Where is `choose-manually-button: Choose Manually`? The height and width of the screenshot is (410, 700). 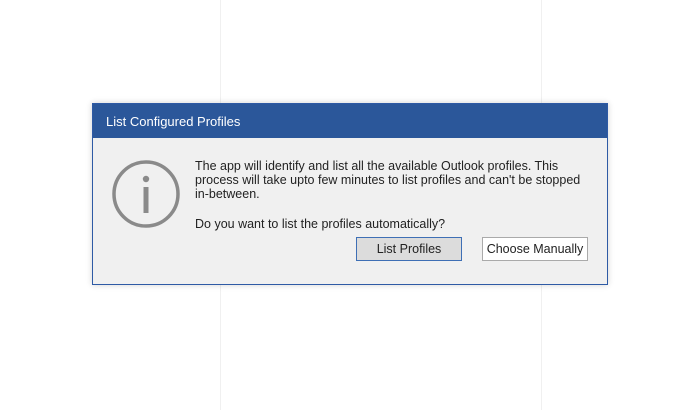
choose-manually-button: Choose Manually is located at coordinates (535, 249).